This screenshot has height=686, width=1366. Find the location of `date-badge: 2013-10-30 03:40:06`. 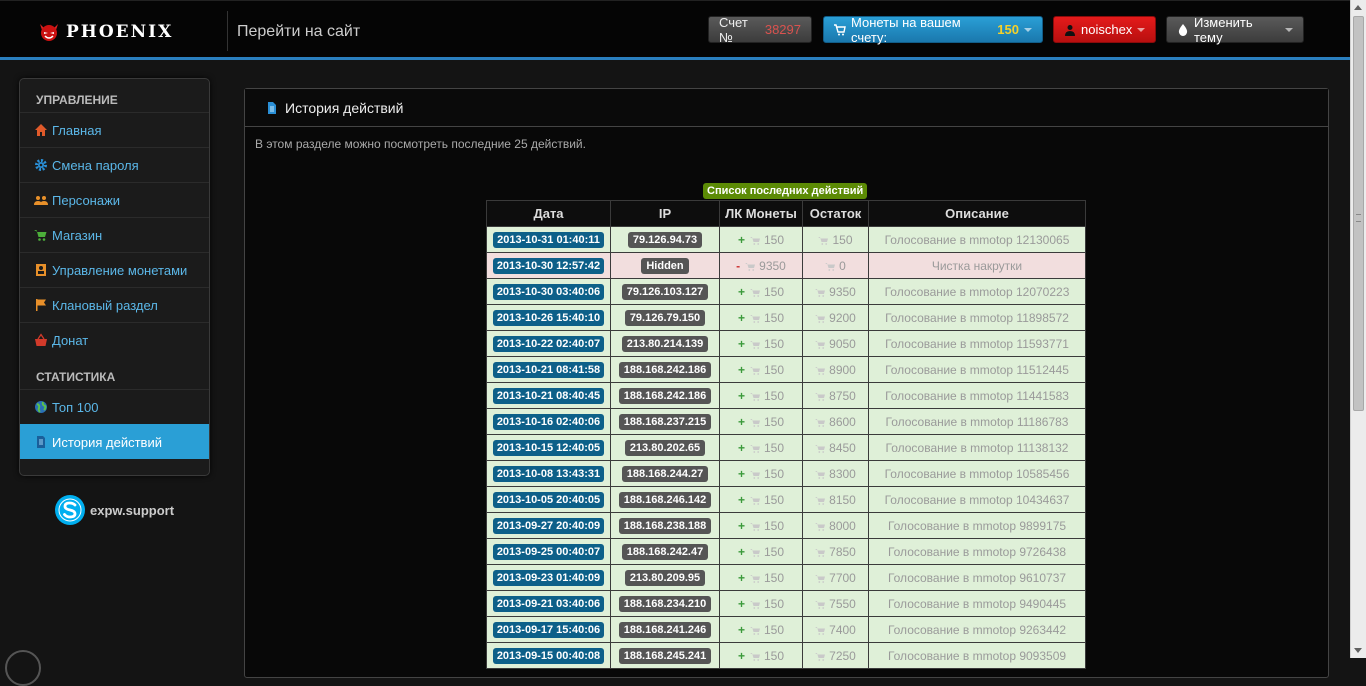

date-badge: 2013-10-30 03:40:06 is located at coordinates (548, 291).